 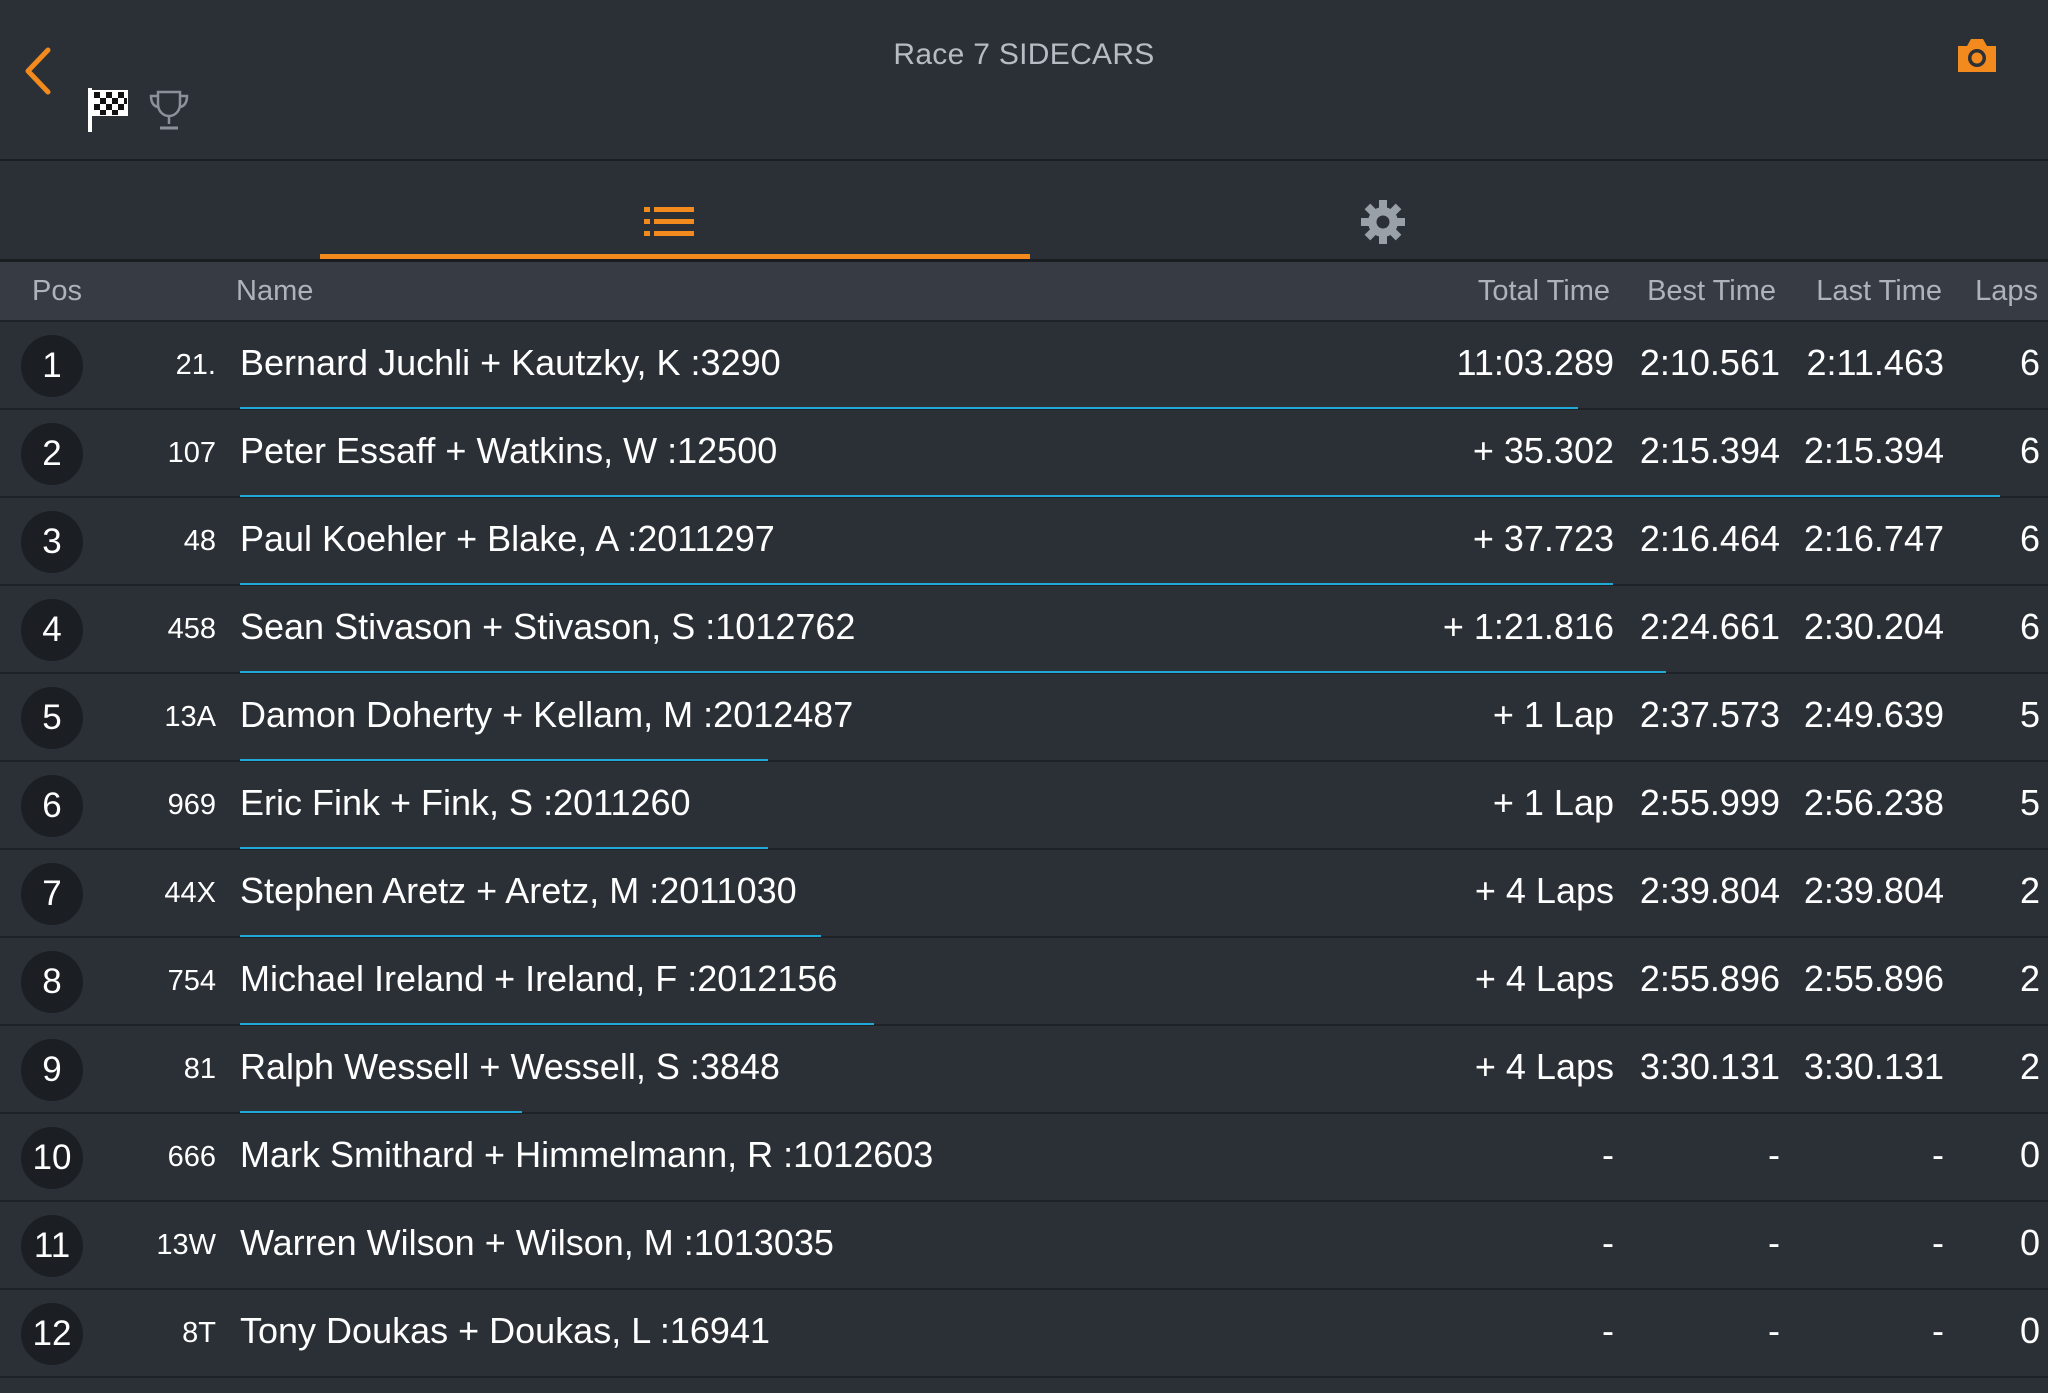 What do you see at coordinates (169, 110) in the screenshot?
I see `trophy-icon` at bounding box center [169, 110].